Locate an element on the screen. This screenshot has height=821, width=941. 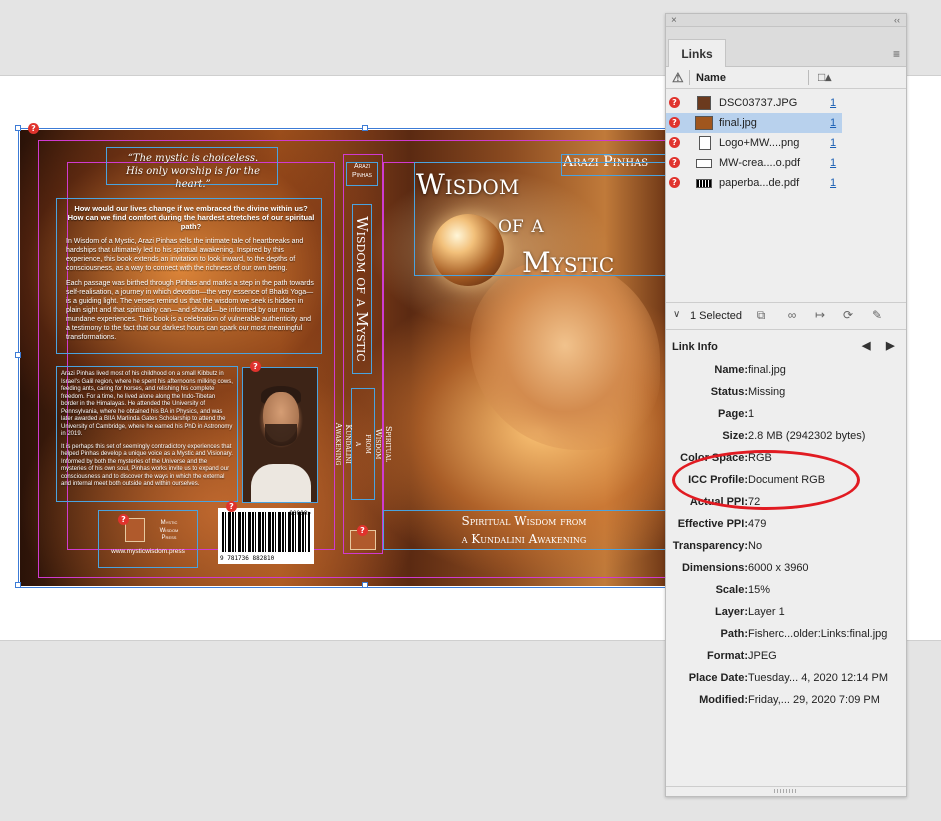
name-column-header: Name is located at coordinates (711, 78).